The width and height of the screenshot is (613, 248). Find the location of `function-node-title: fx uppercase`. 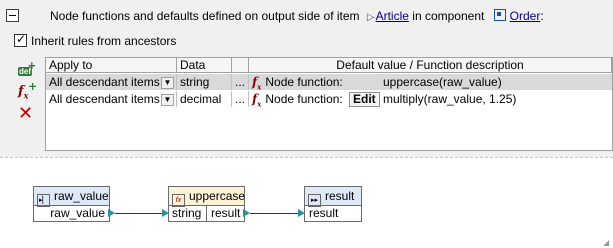

function-node-title: fx uppercase is located at coordinates (207, 197).